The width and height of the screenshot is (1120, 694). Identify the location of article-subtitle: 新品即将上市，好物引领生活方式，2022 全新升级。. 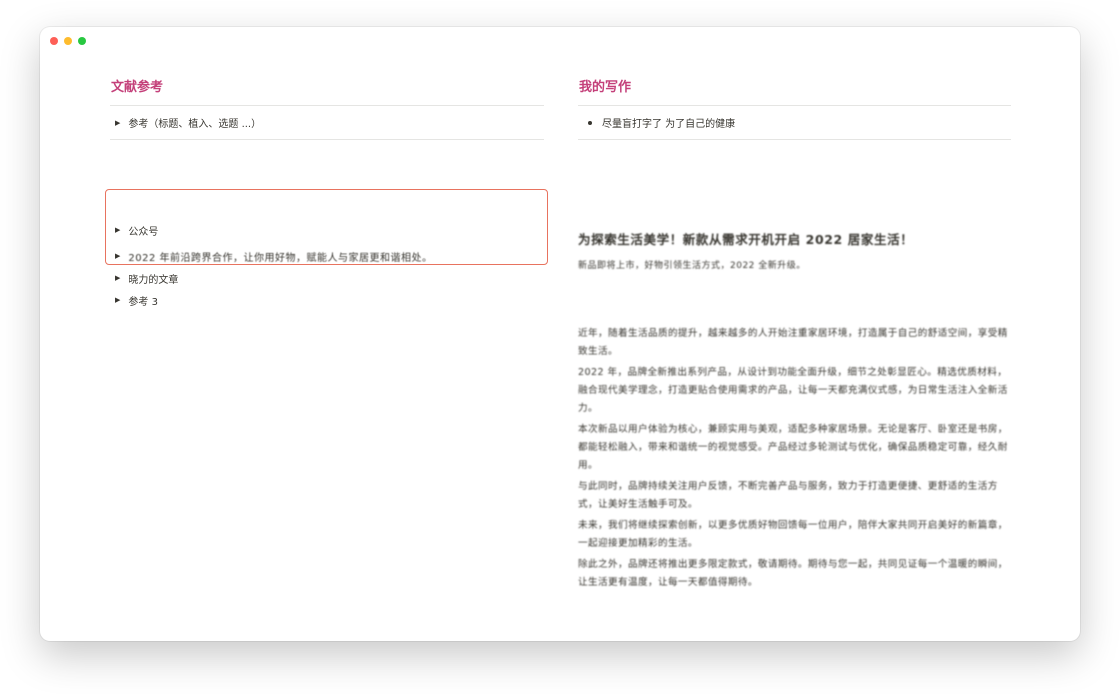
(692, 266).